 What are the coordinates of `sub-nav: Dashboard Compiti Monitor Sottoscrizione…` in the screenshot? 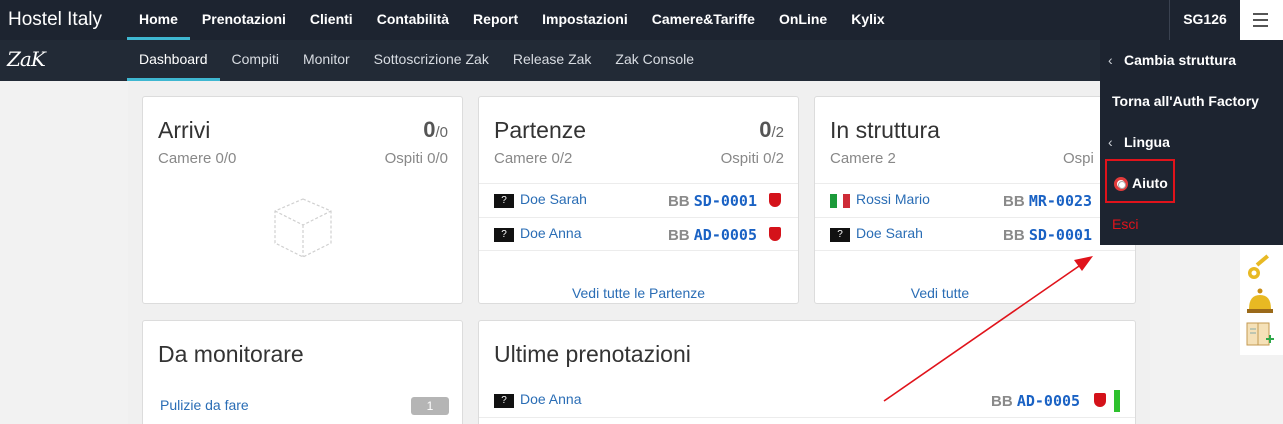 It's located at (416, 60).